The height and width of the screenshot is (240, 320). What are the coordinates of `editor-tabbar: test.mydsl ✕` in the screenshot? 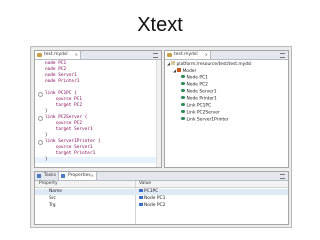 It's located at (98, 55).